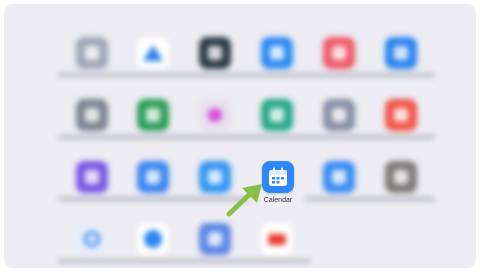 The width and height of the screenshot is (480, 272). I want to click on calendar-app-icon, so click(278, 177).